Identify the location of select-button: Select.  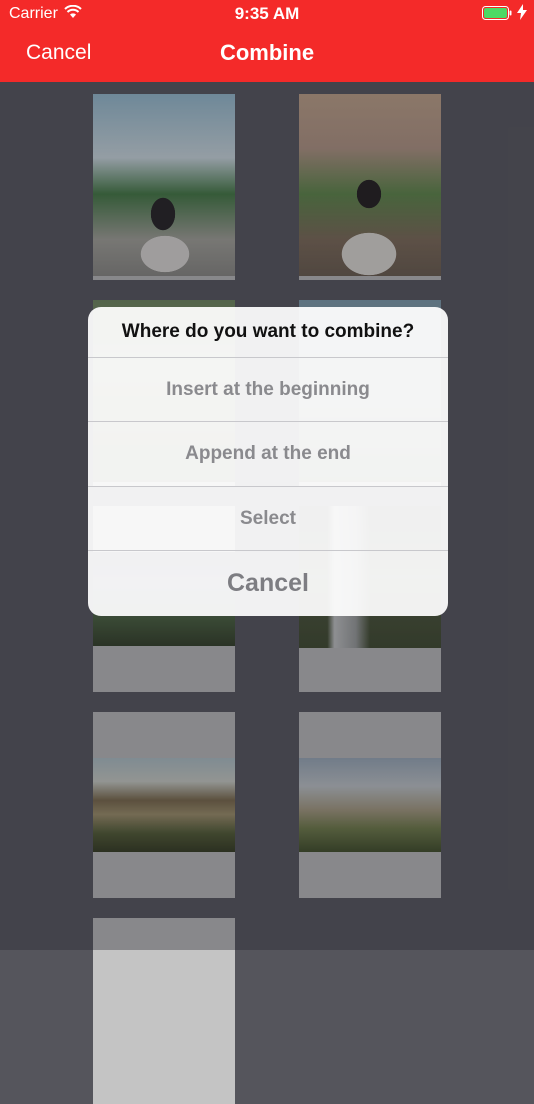
(268, 518).